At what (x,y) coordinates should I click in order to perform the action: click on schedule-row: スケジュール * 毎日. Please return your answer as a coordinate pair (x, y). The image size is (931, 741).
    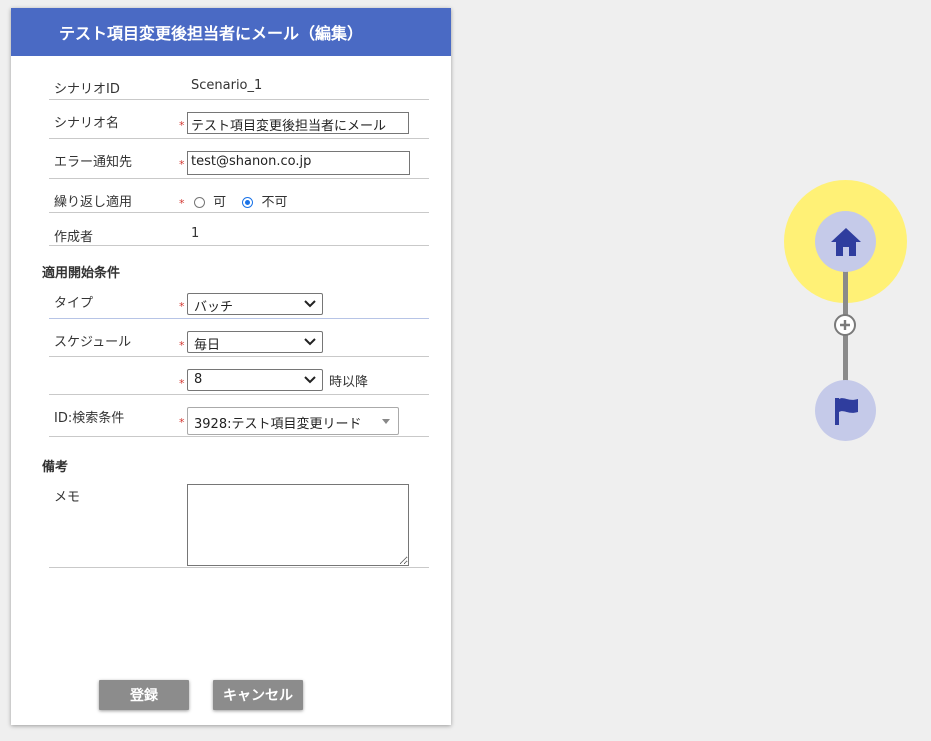
    Looking at the image, I should click on (239, 338).